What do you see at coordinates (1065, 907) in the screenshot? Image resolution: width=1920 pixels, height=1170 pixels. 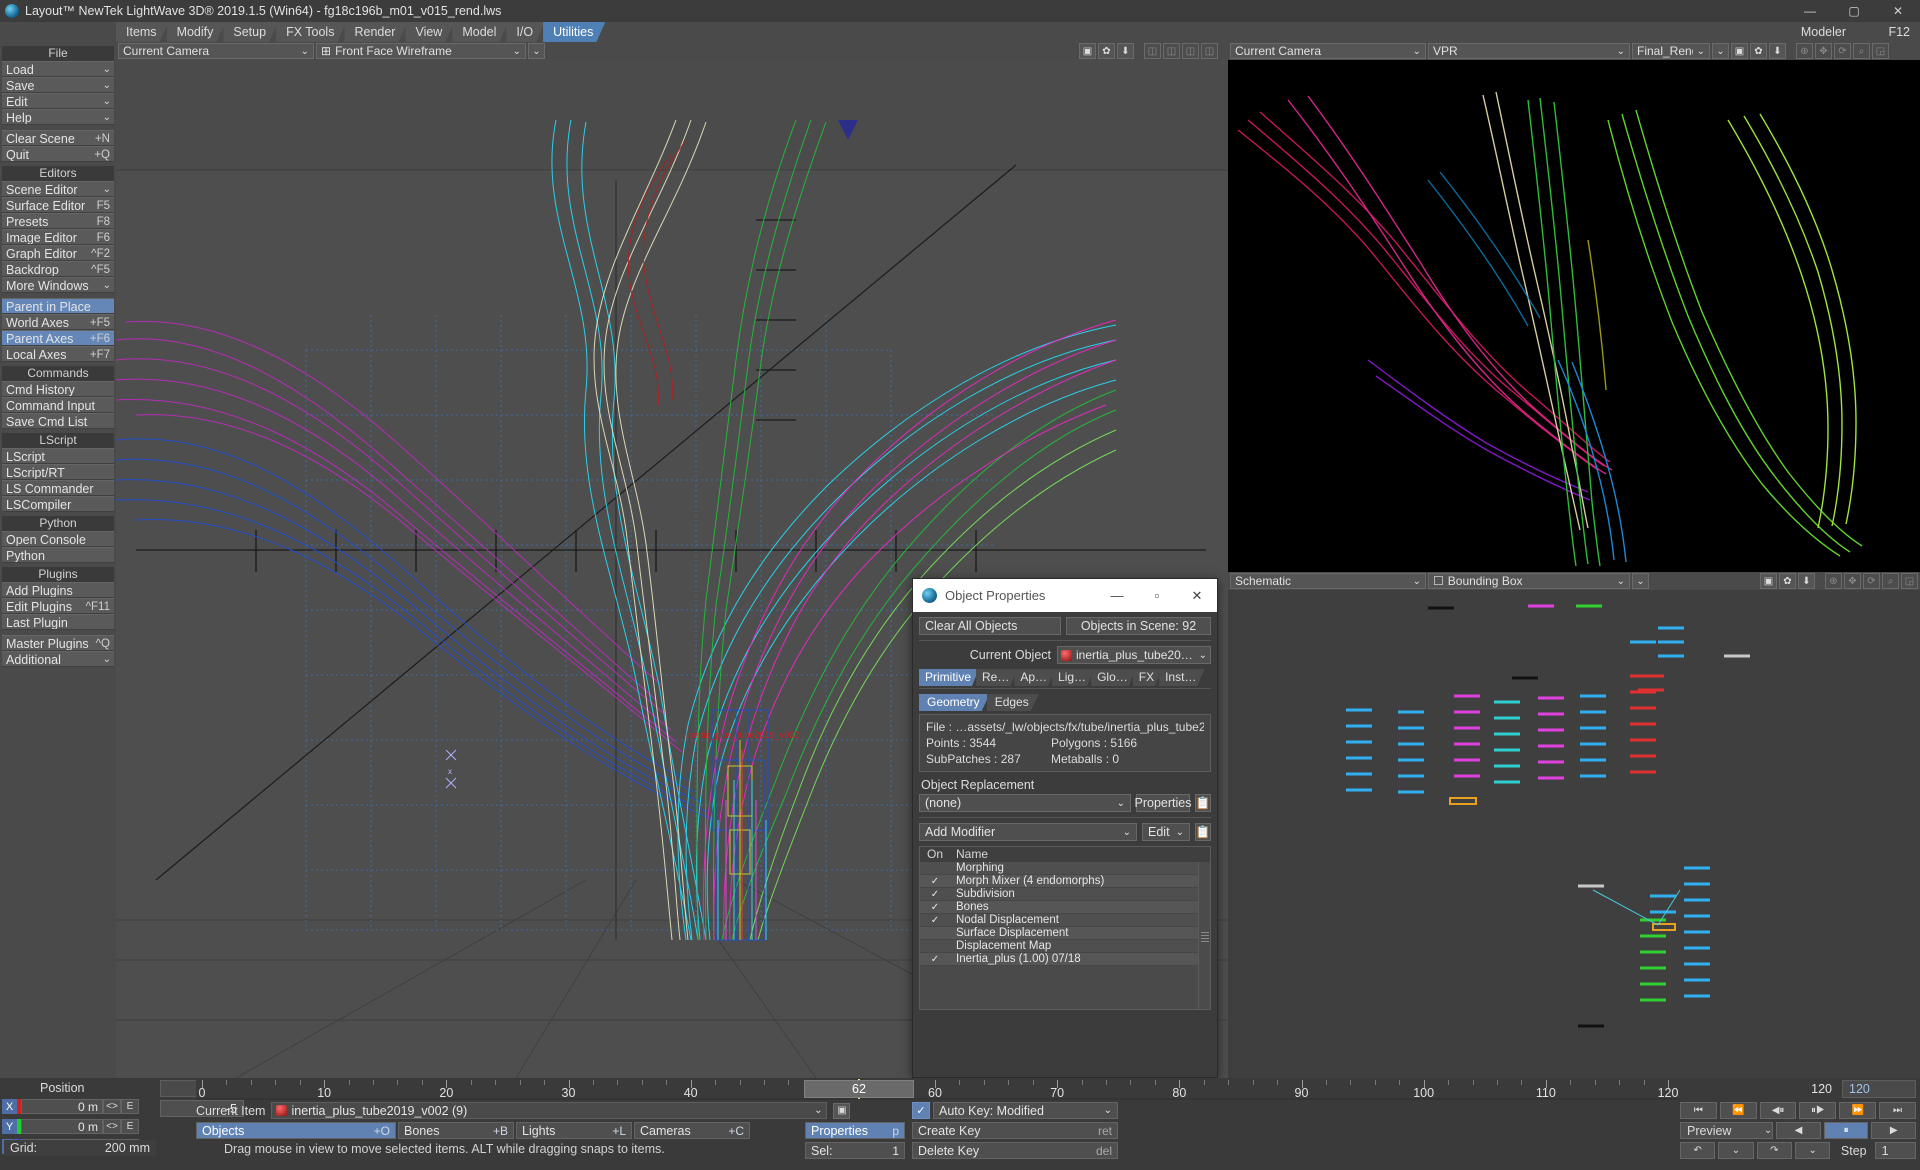 I see `modifier-row: ✓ Bones` at bounding box center [1065, 907].